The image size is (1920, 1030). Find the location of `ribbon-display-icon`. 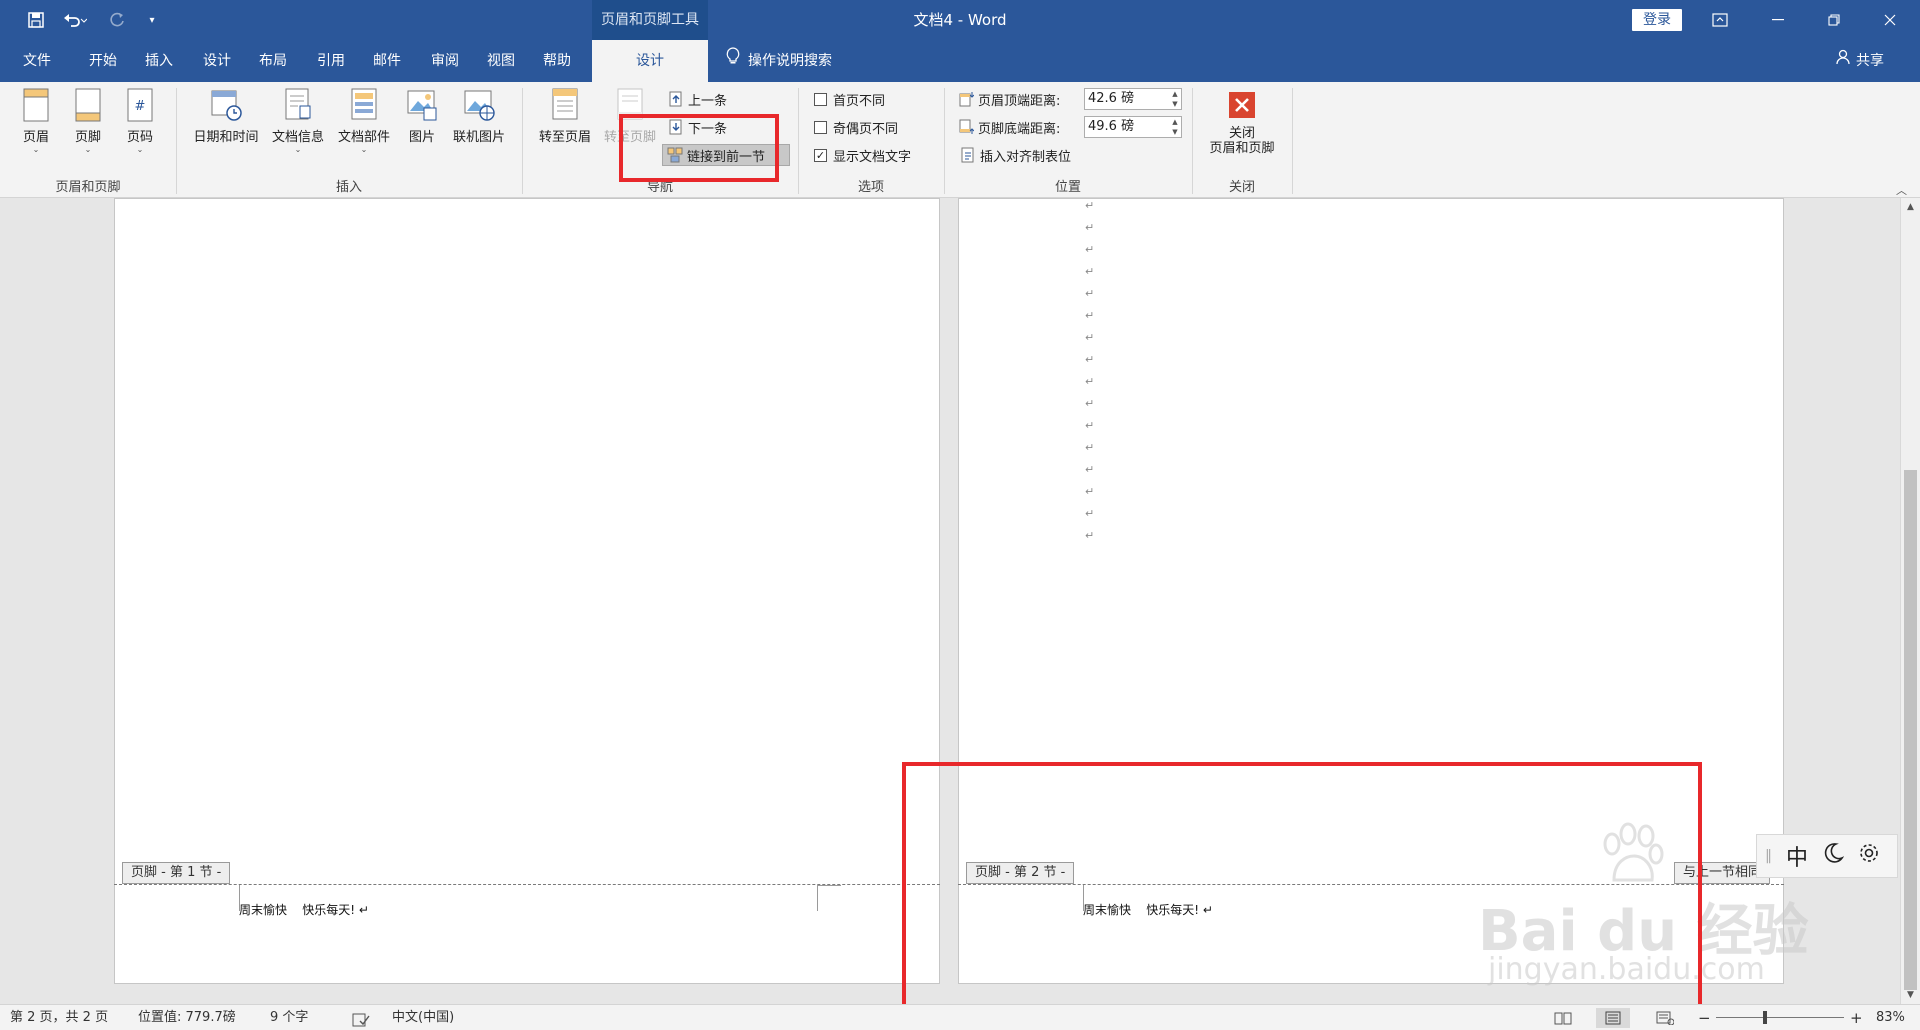

ribbon-display-icon is located at coordinates (1720, 20).